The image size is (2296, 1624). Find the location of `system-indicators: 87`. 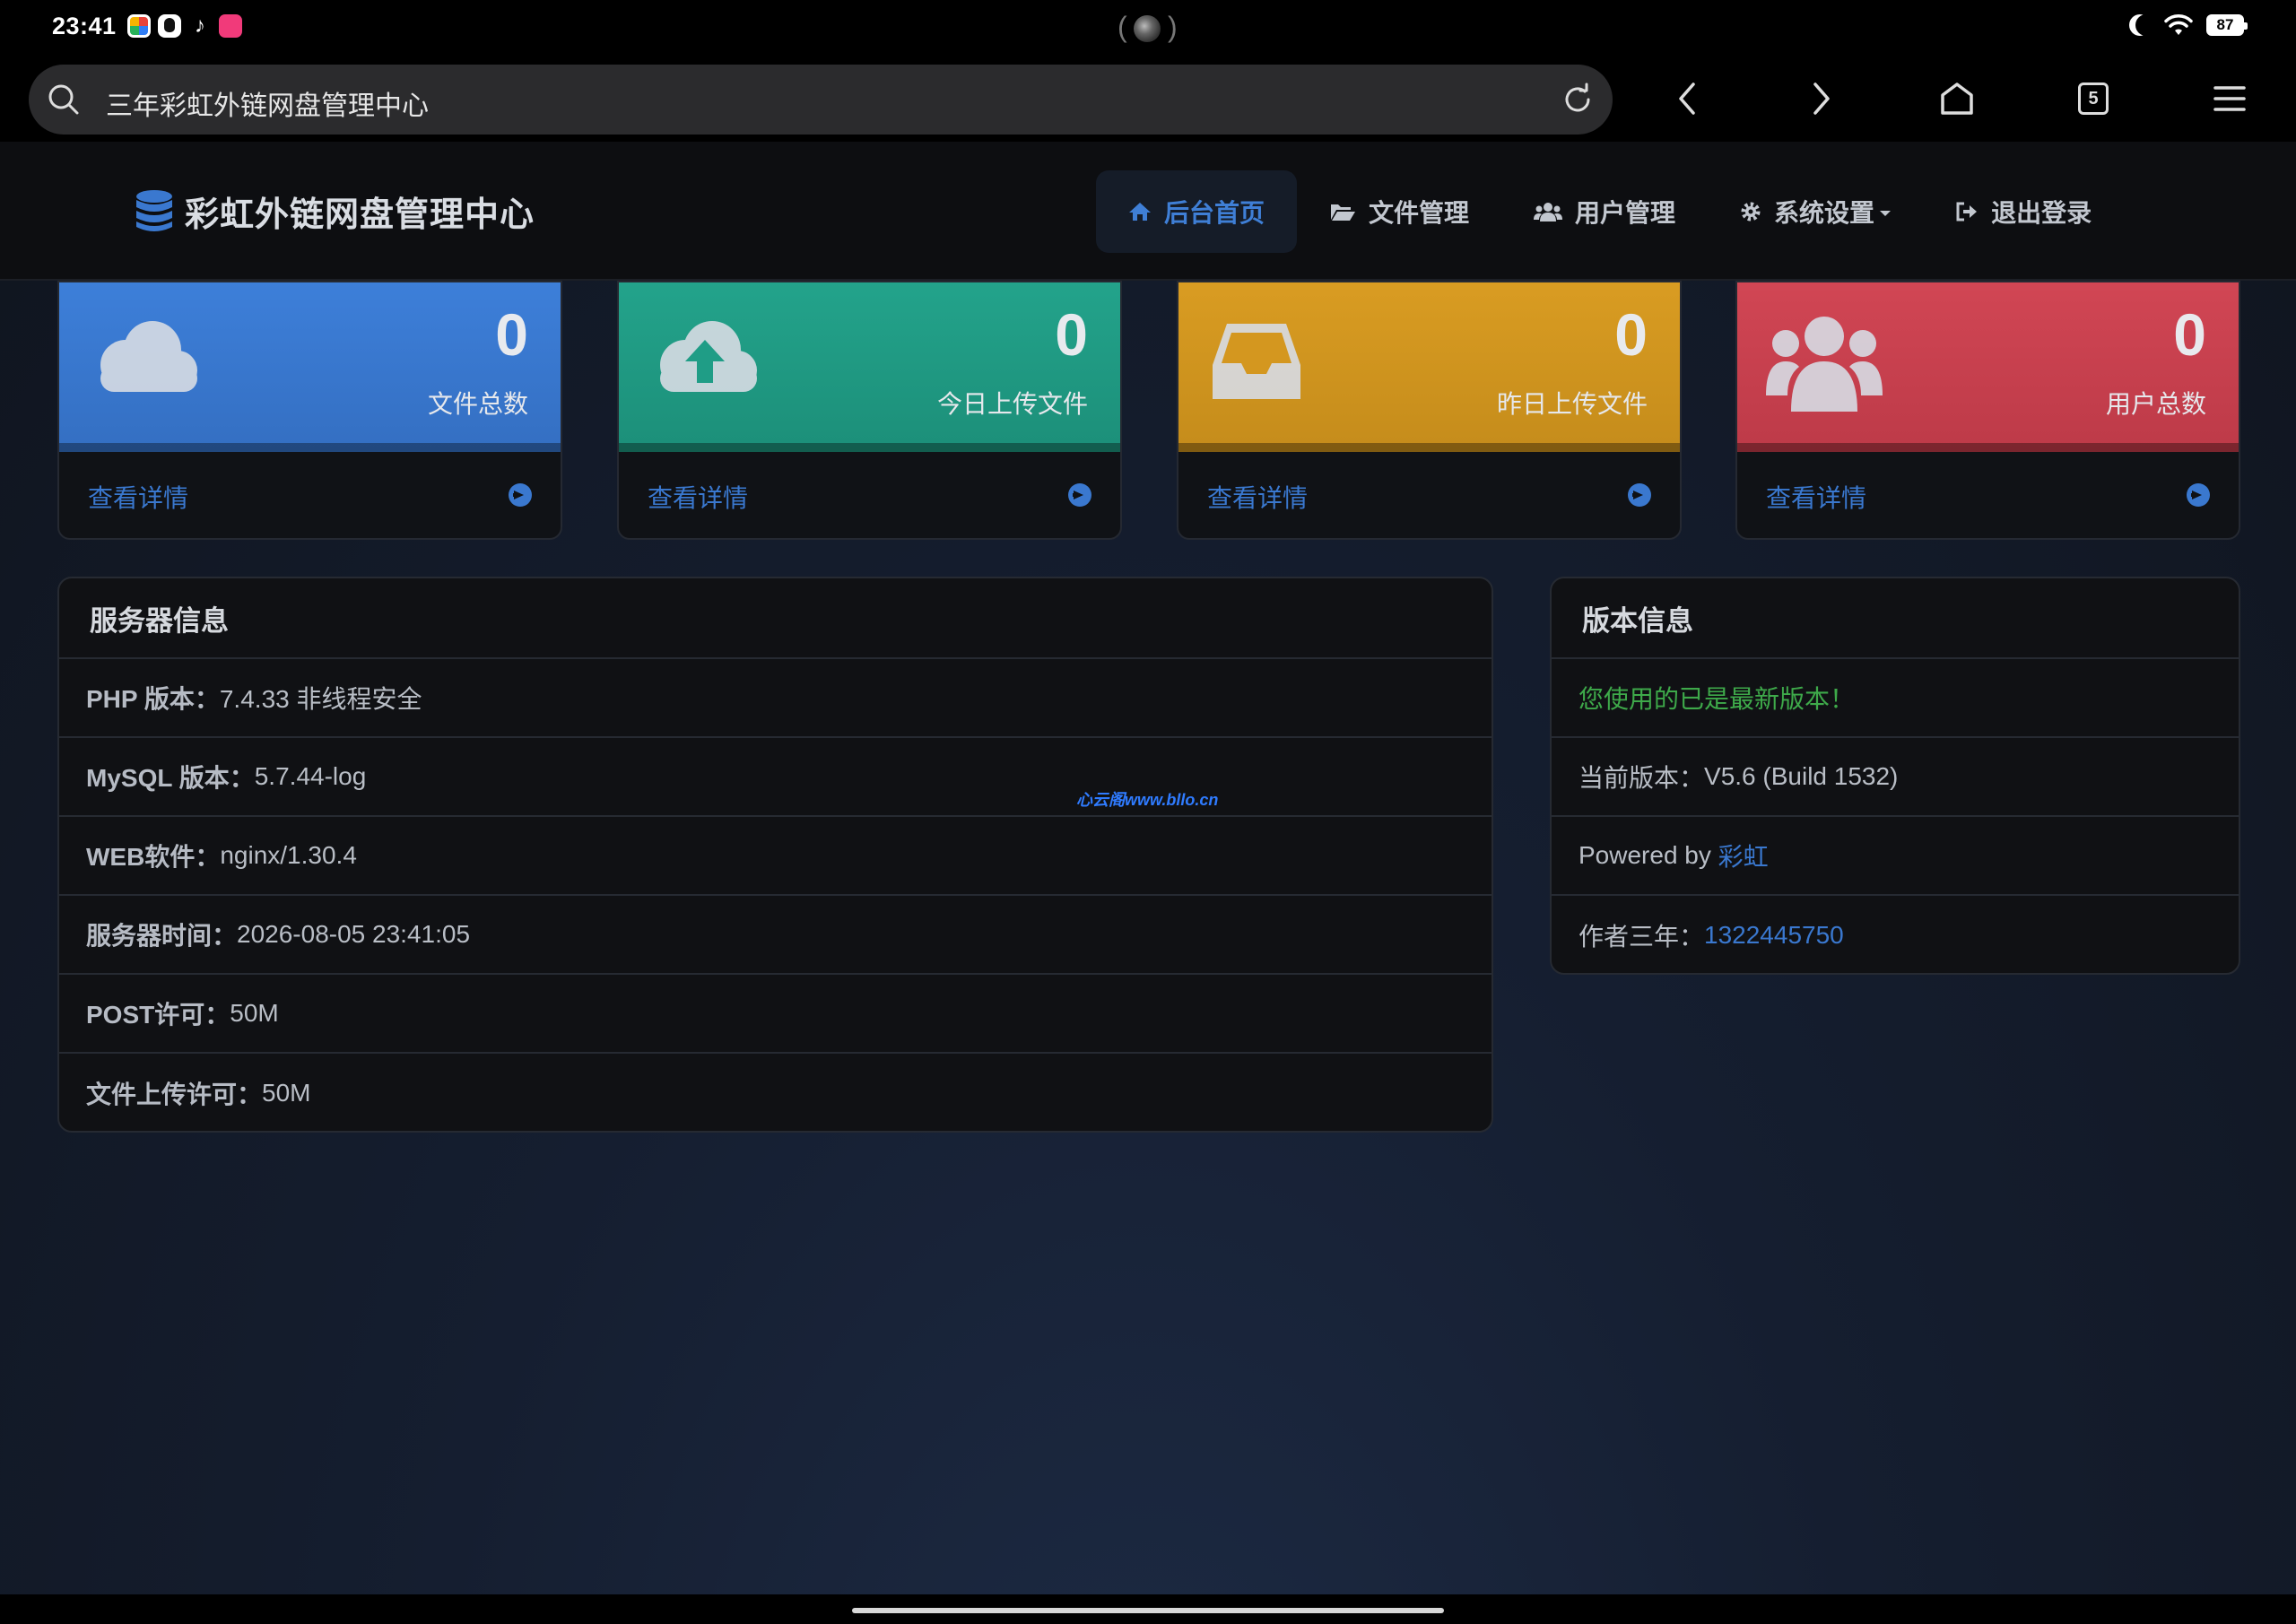

system-indicators: 87 is located at coordinates (2188, 25).